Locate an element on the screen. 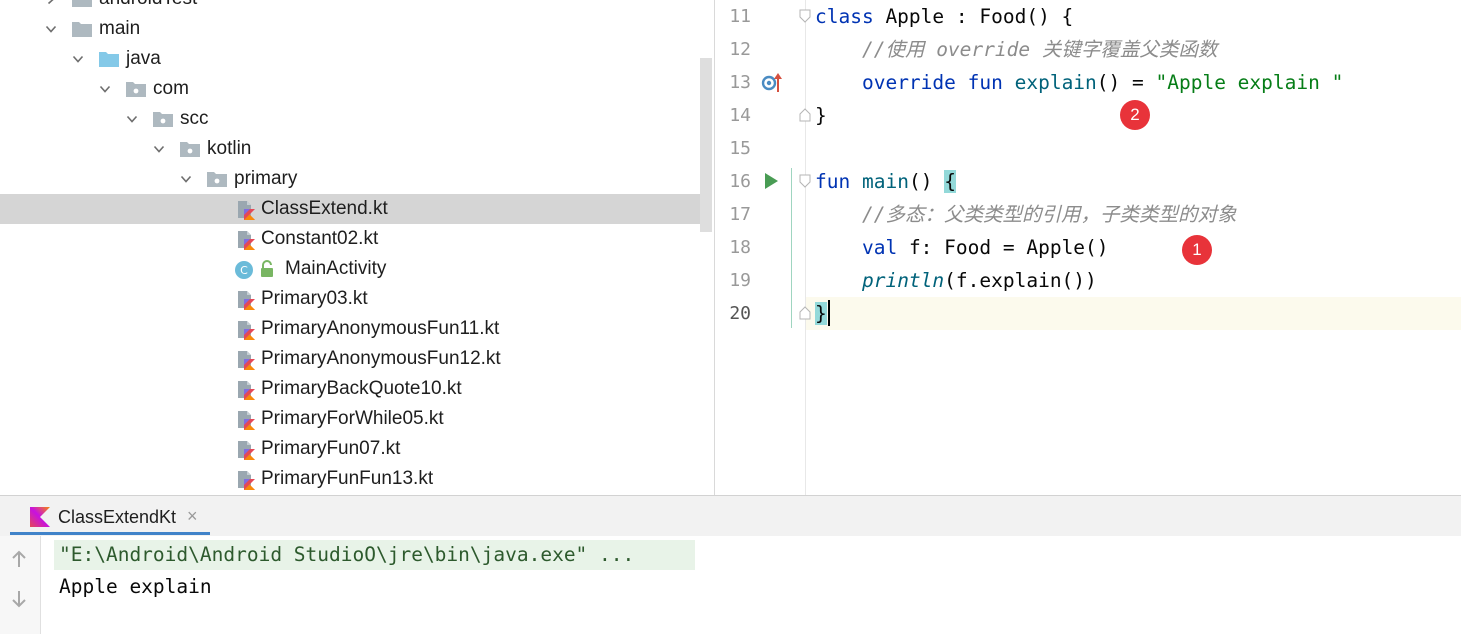  tree-item: scc is located at coordinates (357, 119).